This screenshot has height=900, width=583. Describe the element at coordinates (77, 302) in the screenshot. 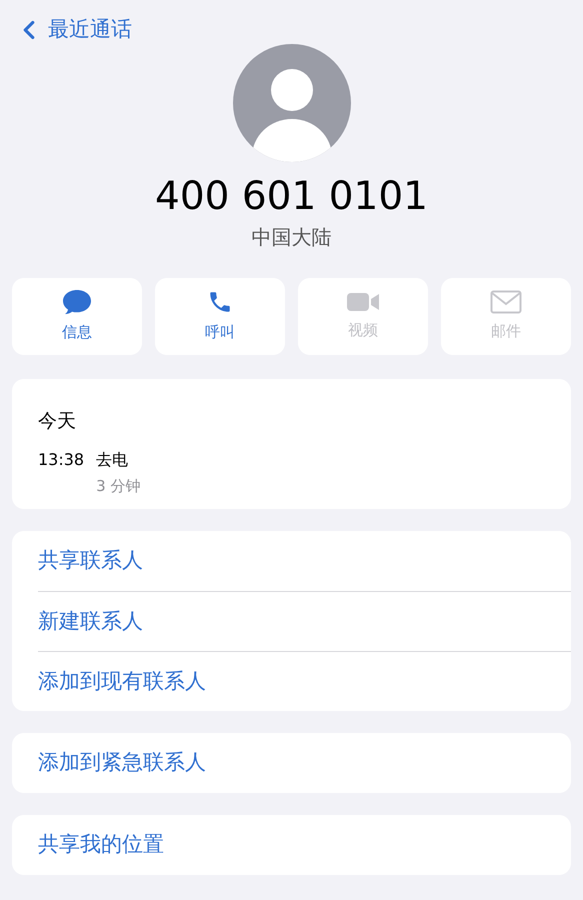

I see `speech-bubble-icon` at that location.